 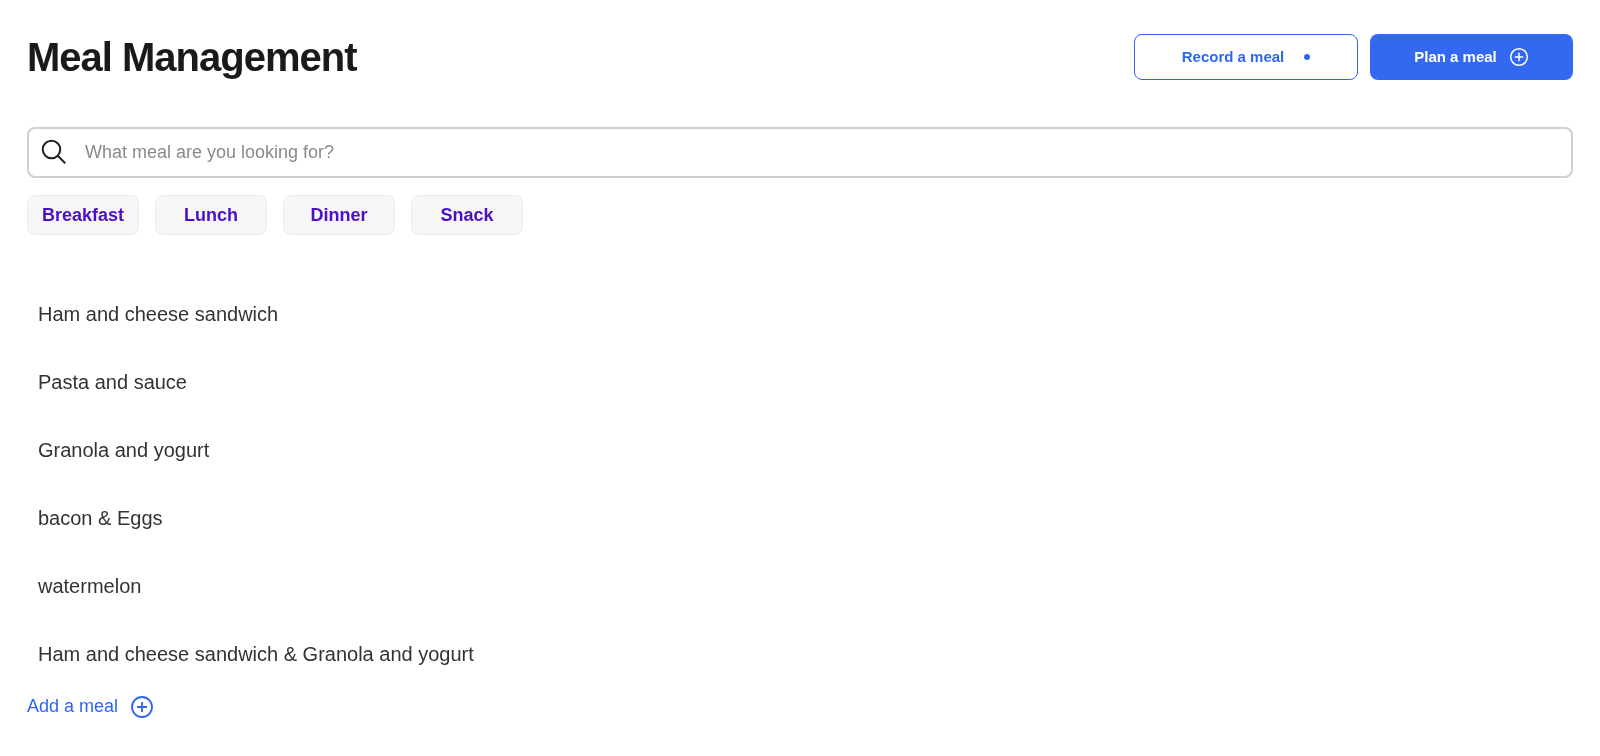 I want to click on meal-item: Granola and yogurt, so click(x=805, y=450).